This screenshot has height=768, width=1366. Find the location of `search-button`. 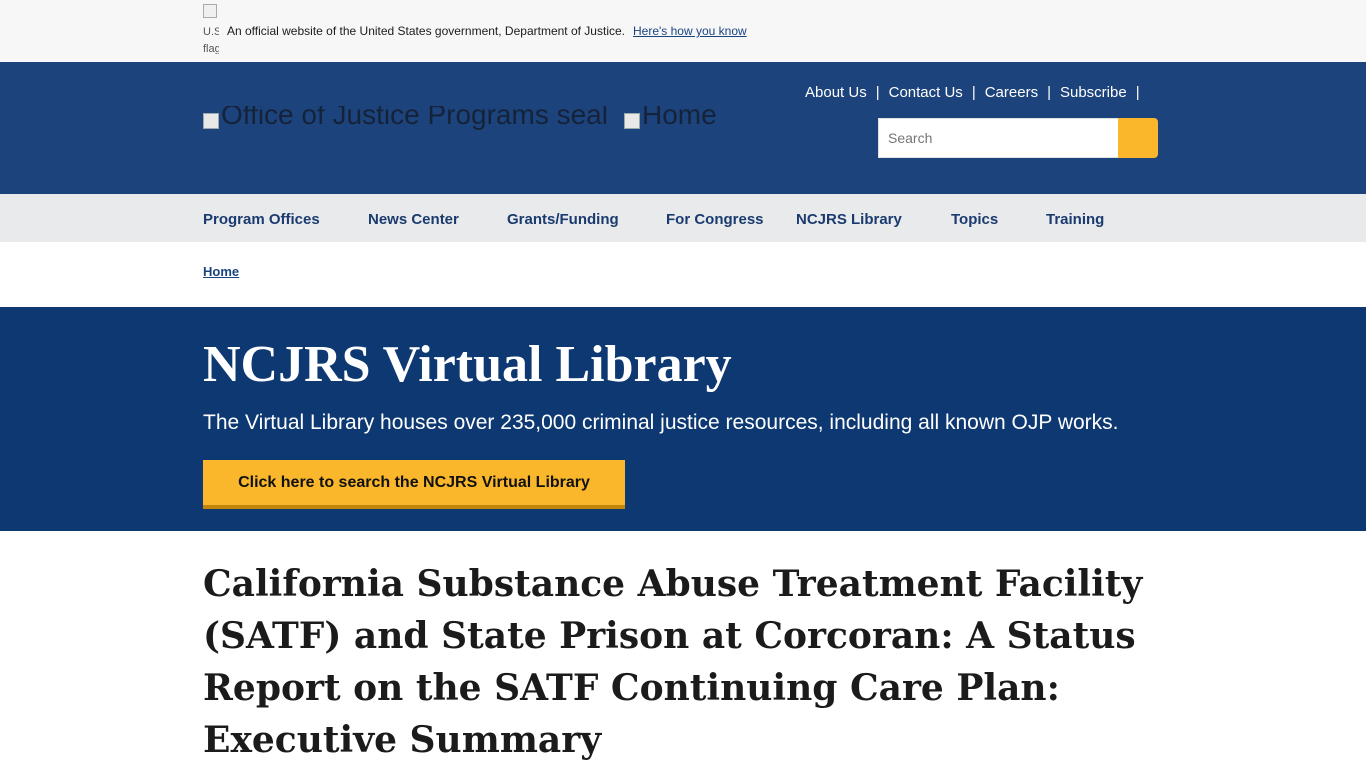

search-button is located at coordinates (1138, 138).